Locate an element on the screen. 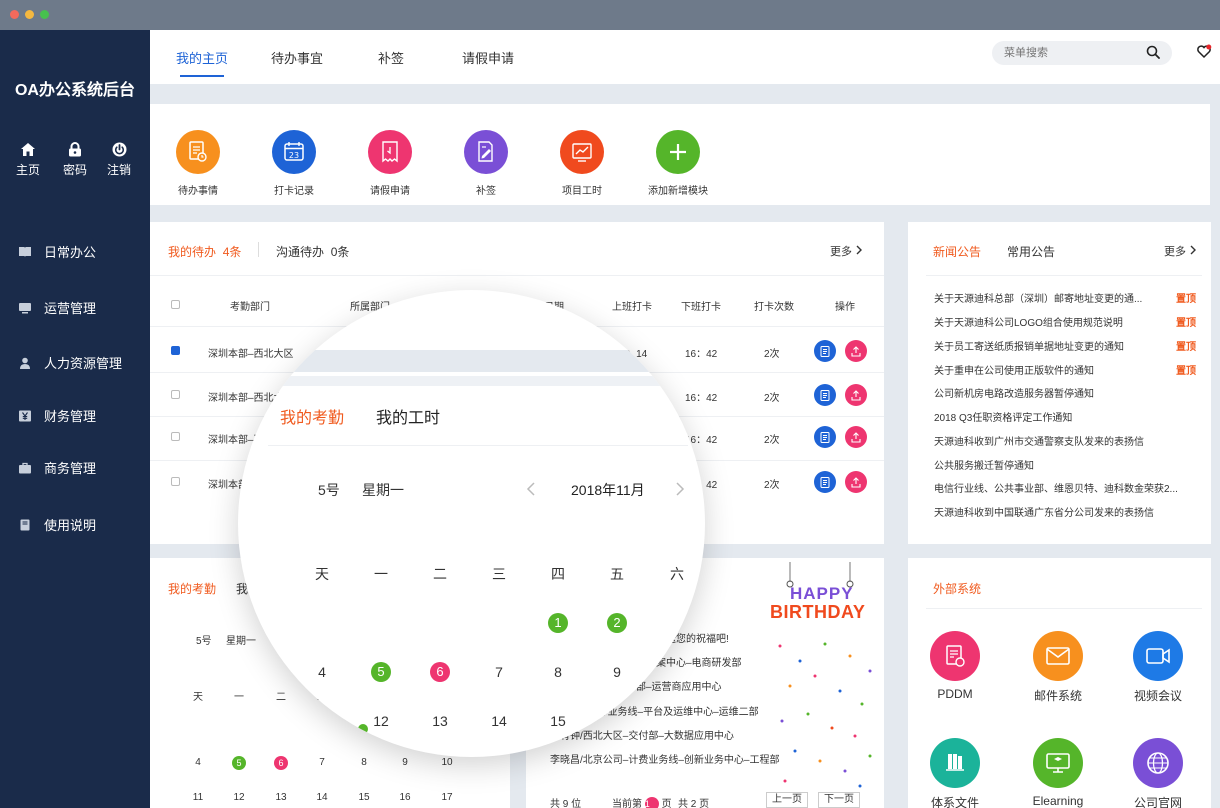  lens-calendar-date: 12 is located at coordinates (381, 721).